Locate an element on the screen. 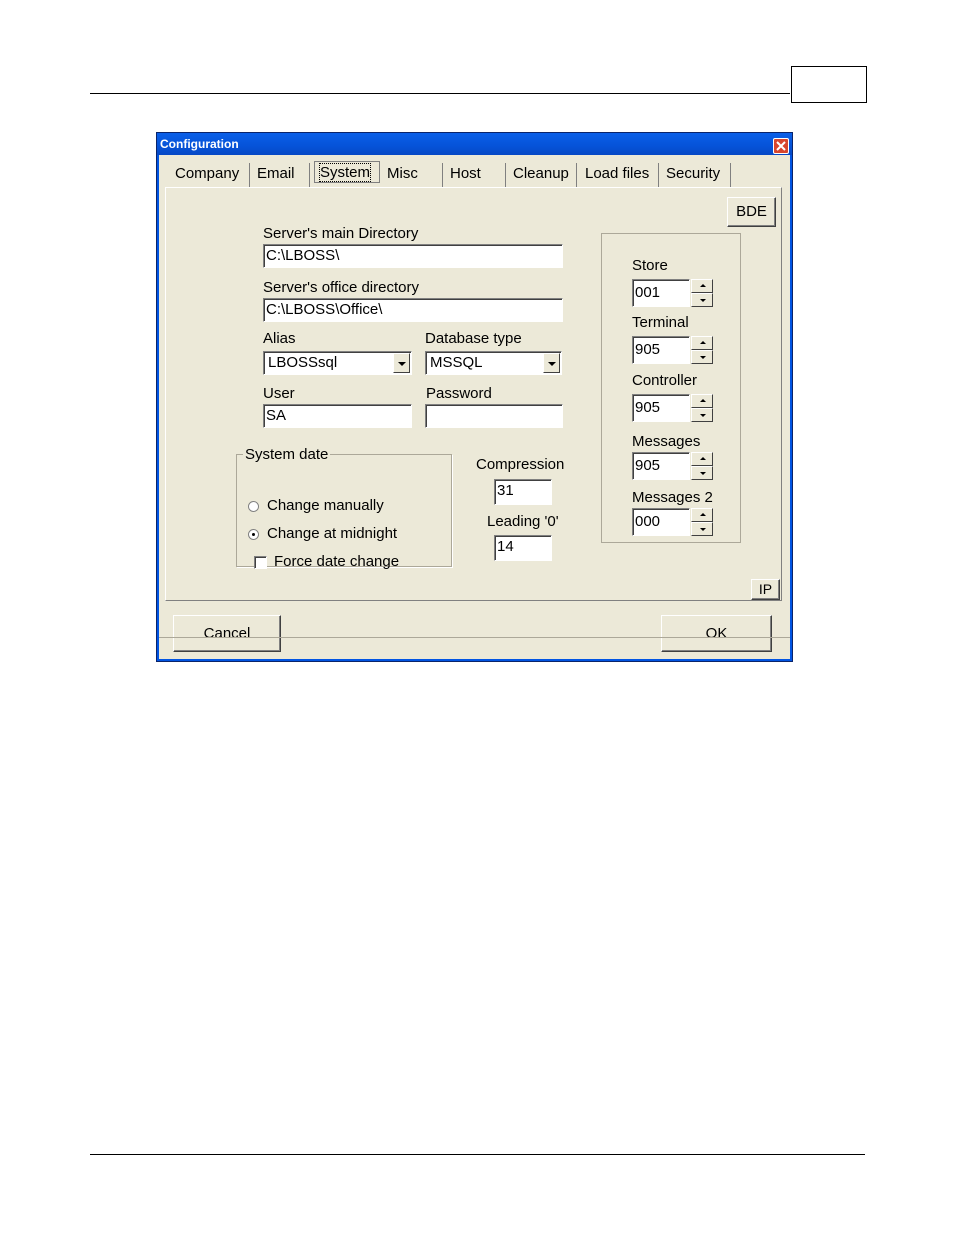 This screenshot has width=954, height=1235. leading-zero-label: Leading '0' is located at coordinates (523, 521).